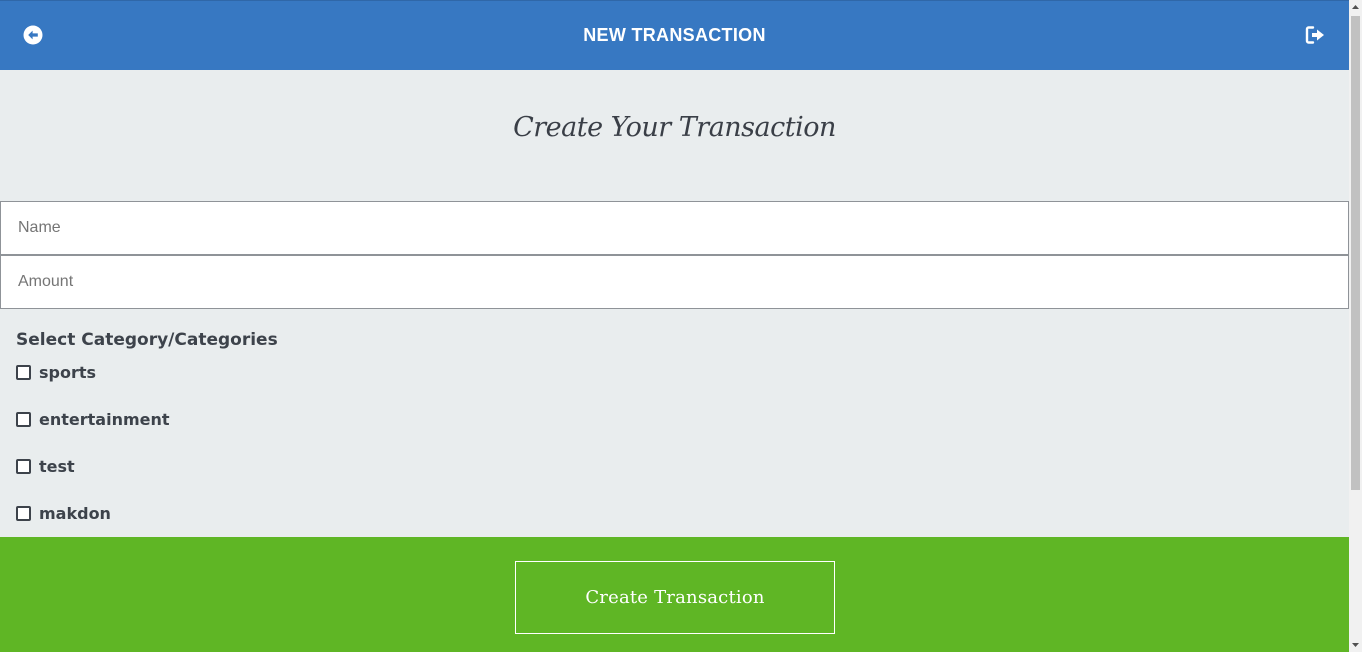 Image resolution: width=1362 pixels, height=652 pixels. Describe the element at coordinates (675, 597) in the screenshot. I see `create-transaction-button: Create Transaction` at that location.